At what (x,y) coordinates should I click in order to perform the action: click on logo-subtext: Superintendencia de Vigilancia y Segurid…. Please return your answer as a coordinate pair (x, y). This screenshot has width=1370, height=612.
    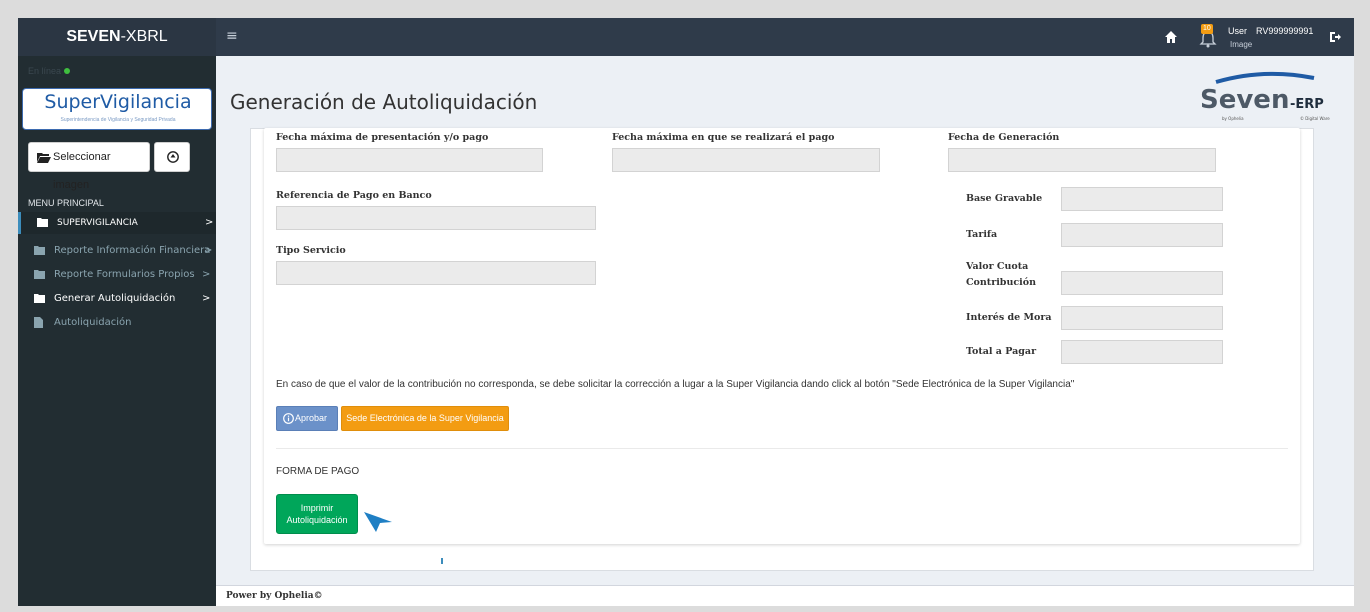
    Looking at the image, I should click on (118, 120).